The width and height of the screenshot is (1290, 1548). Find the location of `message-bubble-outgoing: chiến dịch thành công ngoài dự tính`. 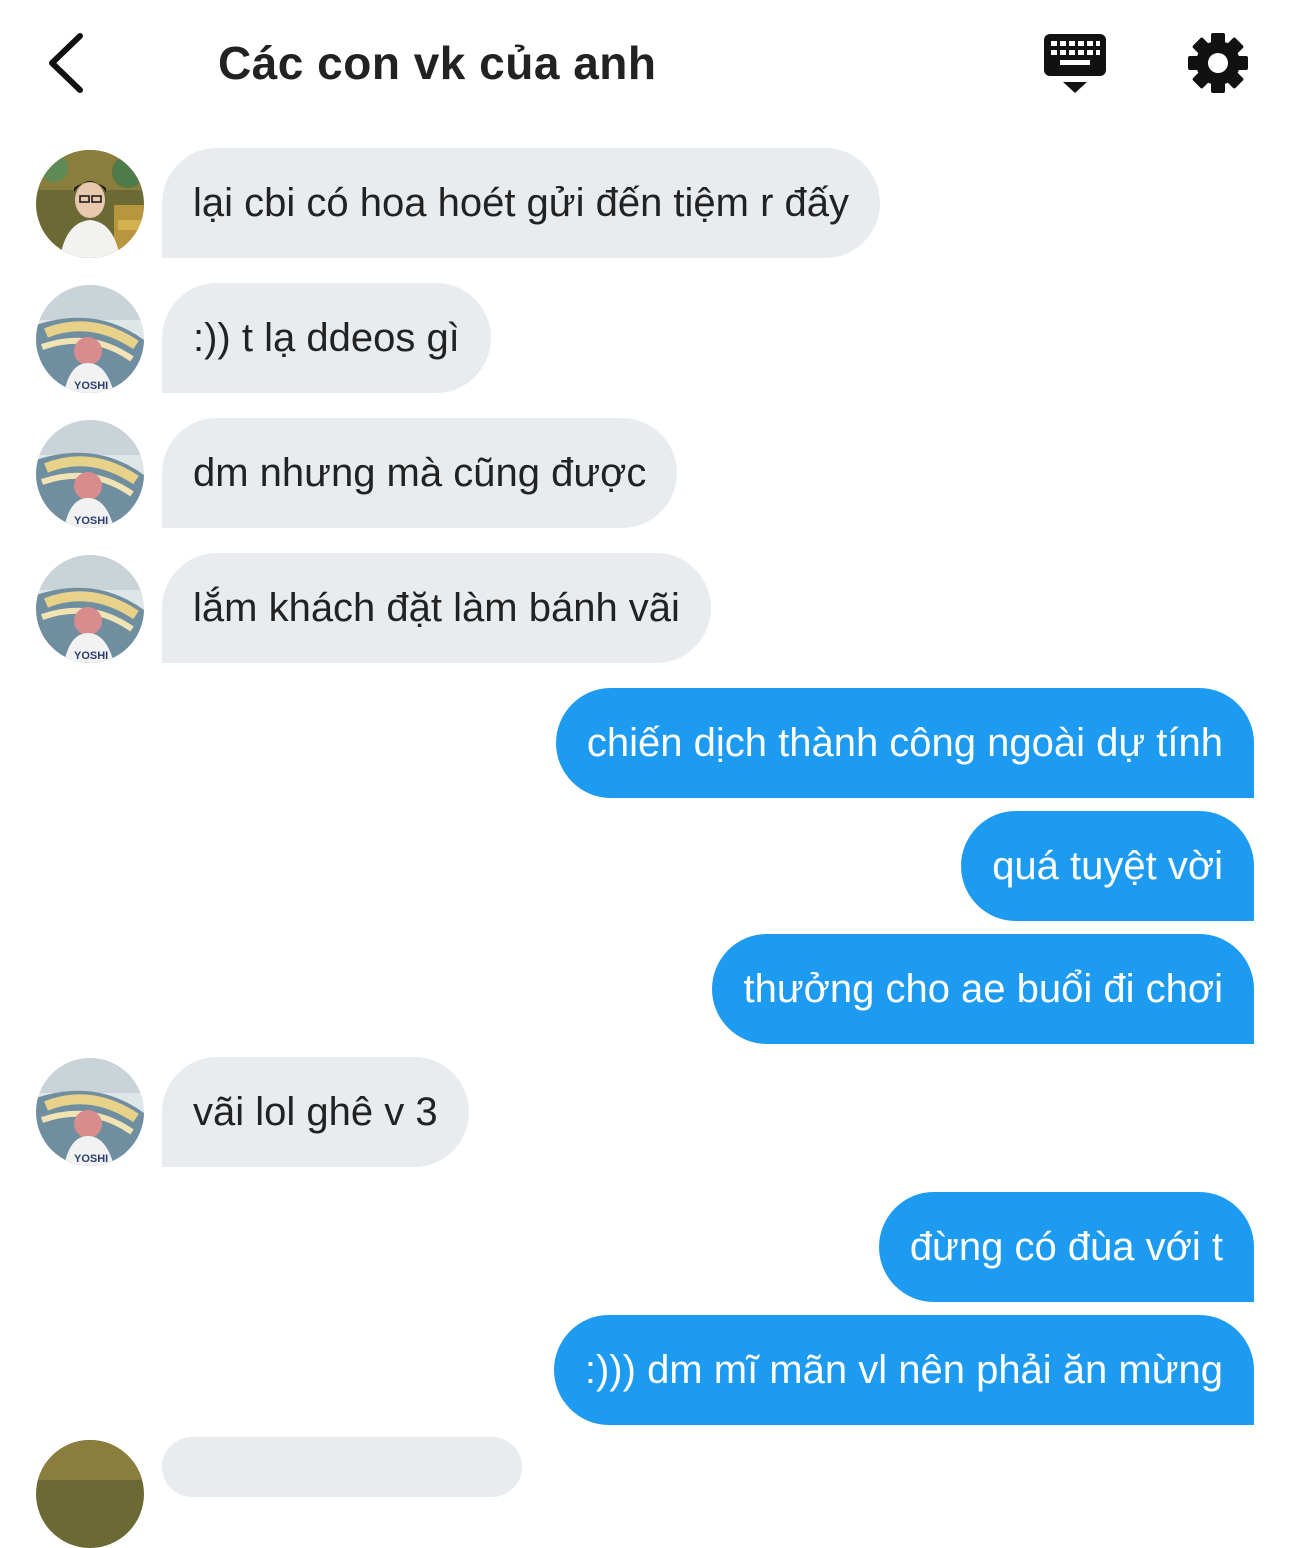

message-bubble-outgoing: chiến dịch thành công ngoài dự tính is located at coordinates (904, 743).